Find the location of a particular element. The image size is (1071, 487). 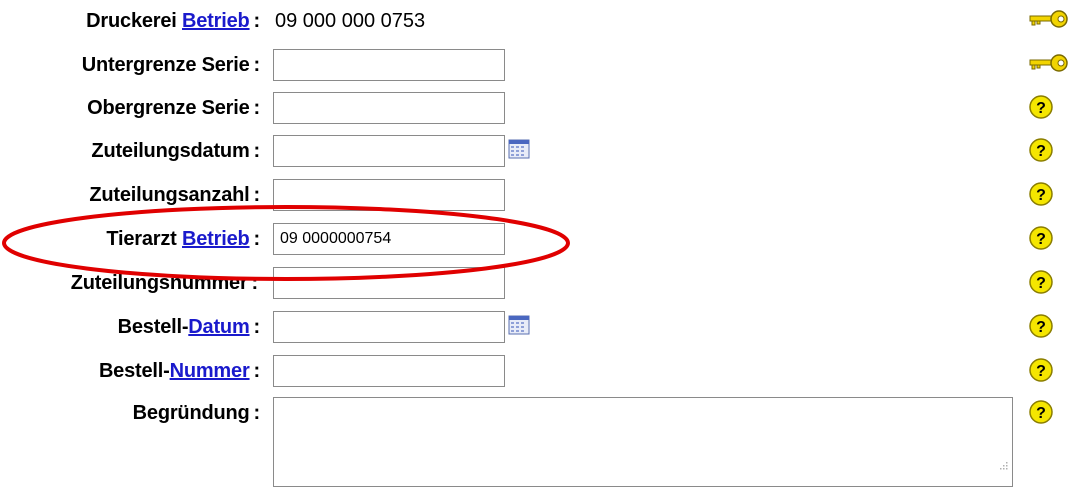

untergrenze-row: Untergrenze Serie: is located at coordinates (535, 66).